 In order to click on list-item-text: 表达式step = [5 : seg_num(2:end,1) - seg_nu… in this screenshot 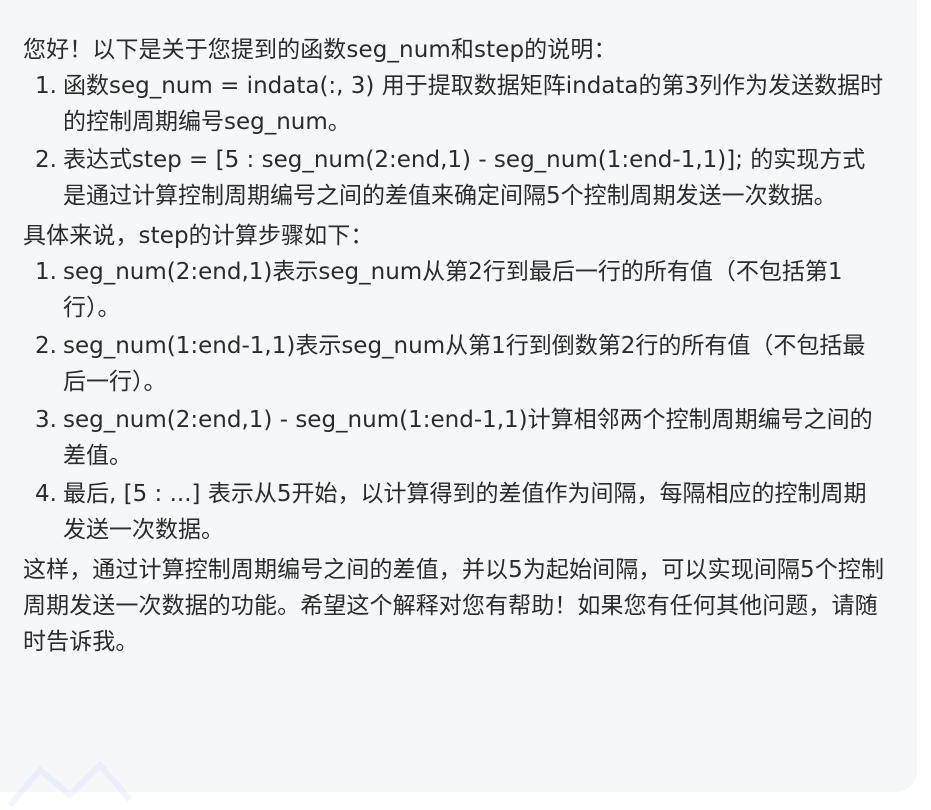, I will do `click(464, 178)`.